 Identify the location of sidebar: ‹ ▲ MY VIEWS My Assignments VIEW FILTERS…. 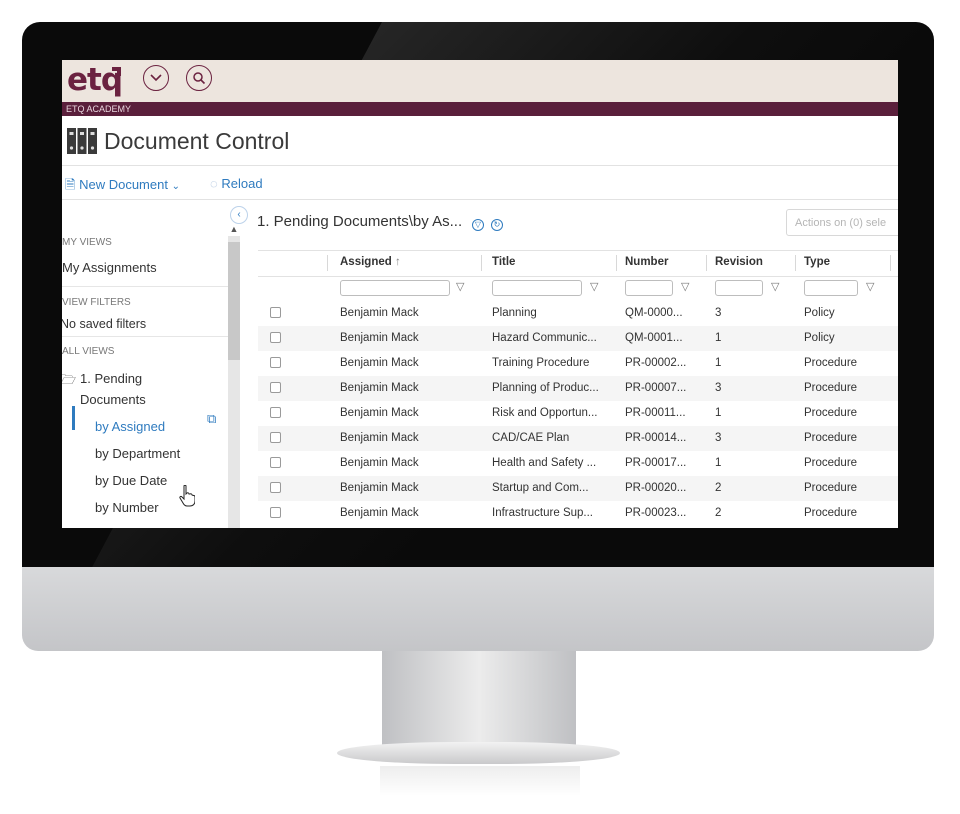
(155, 364).